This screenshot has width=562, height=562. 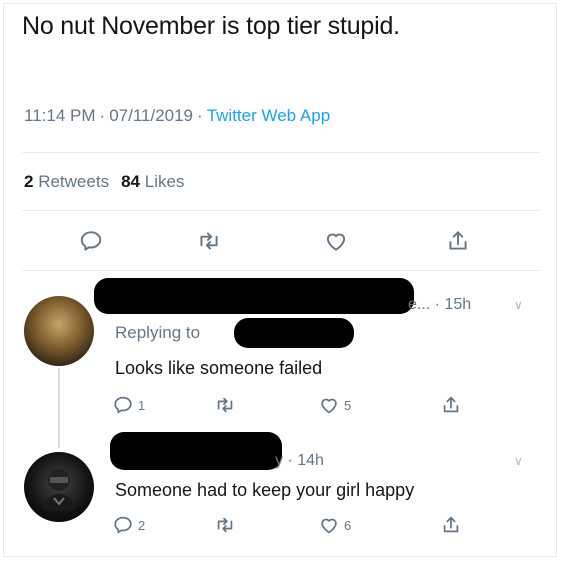 What do you see at coordinates (348, 405) in the screenshot?
I see `like-count: 5` at bounding box center [348, 405].